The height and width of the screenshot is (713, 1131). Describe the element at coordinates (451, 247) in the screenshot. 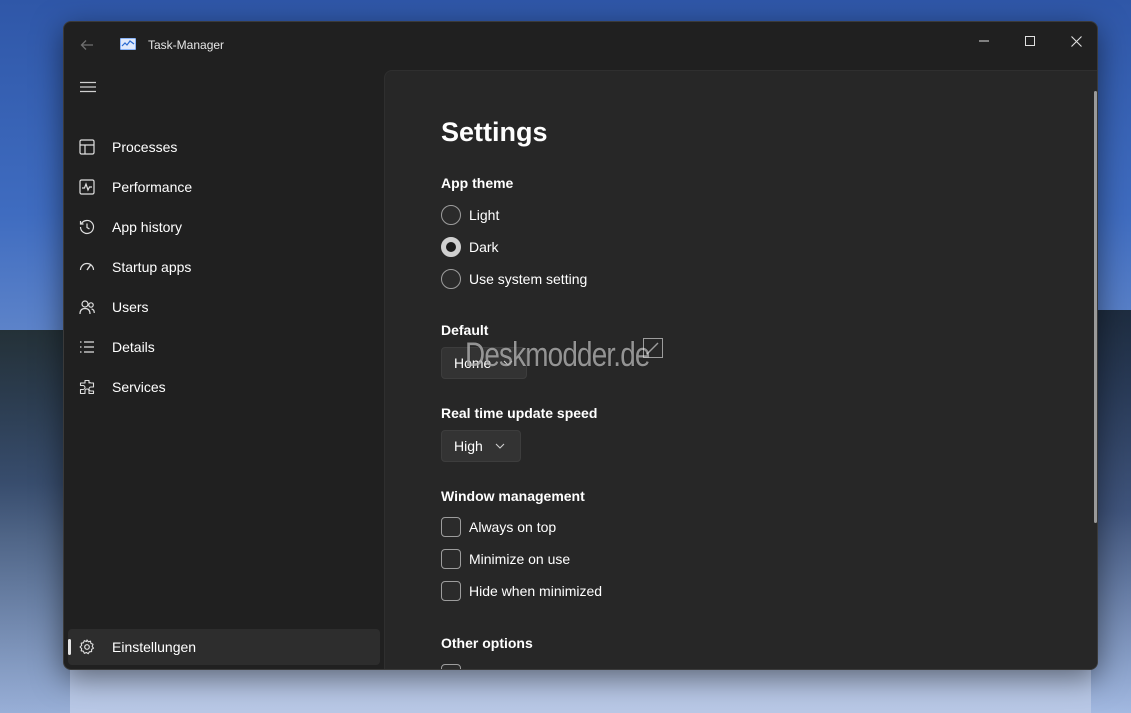

I see `radio-button-selected` at that location.